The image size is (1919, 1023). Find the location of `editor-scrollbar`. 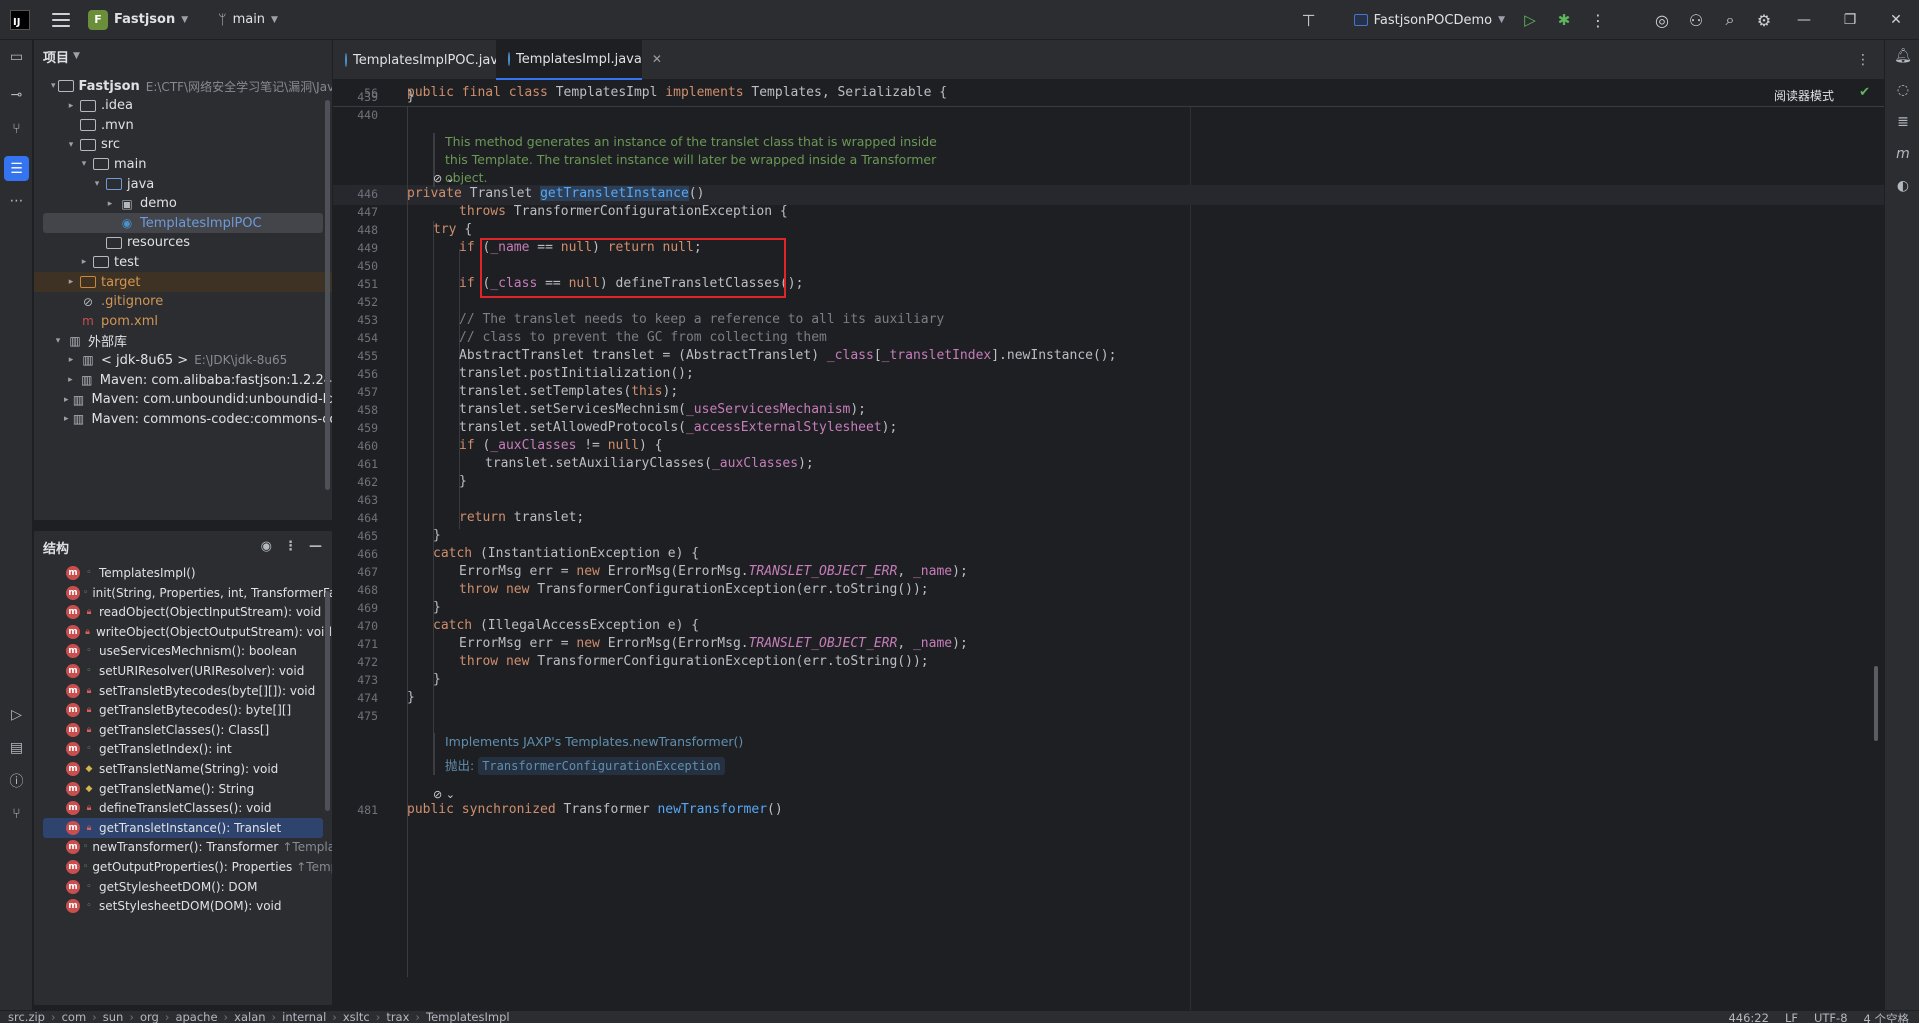

editor-scrollbar is located at coordinates (1876, 703).